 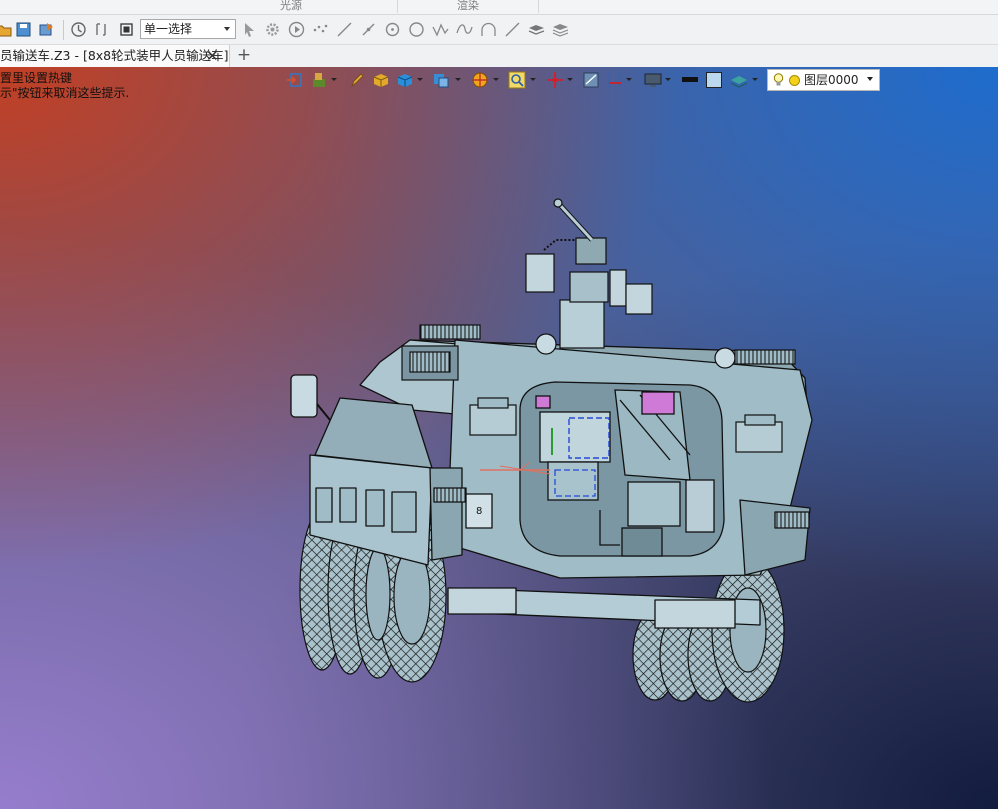 What do you see at coordinates (310, 397) in the screenshot?
I see `side-mirror` at bounding box center [310, 397].